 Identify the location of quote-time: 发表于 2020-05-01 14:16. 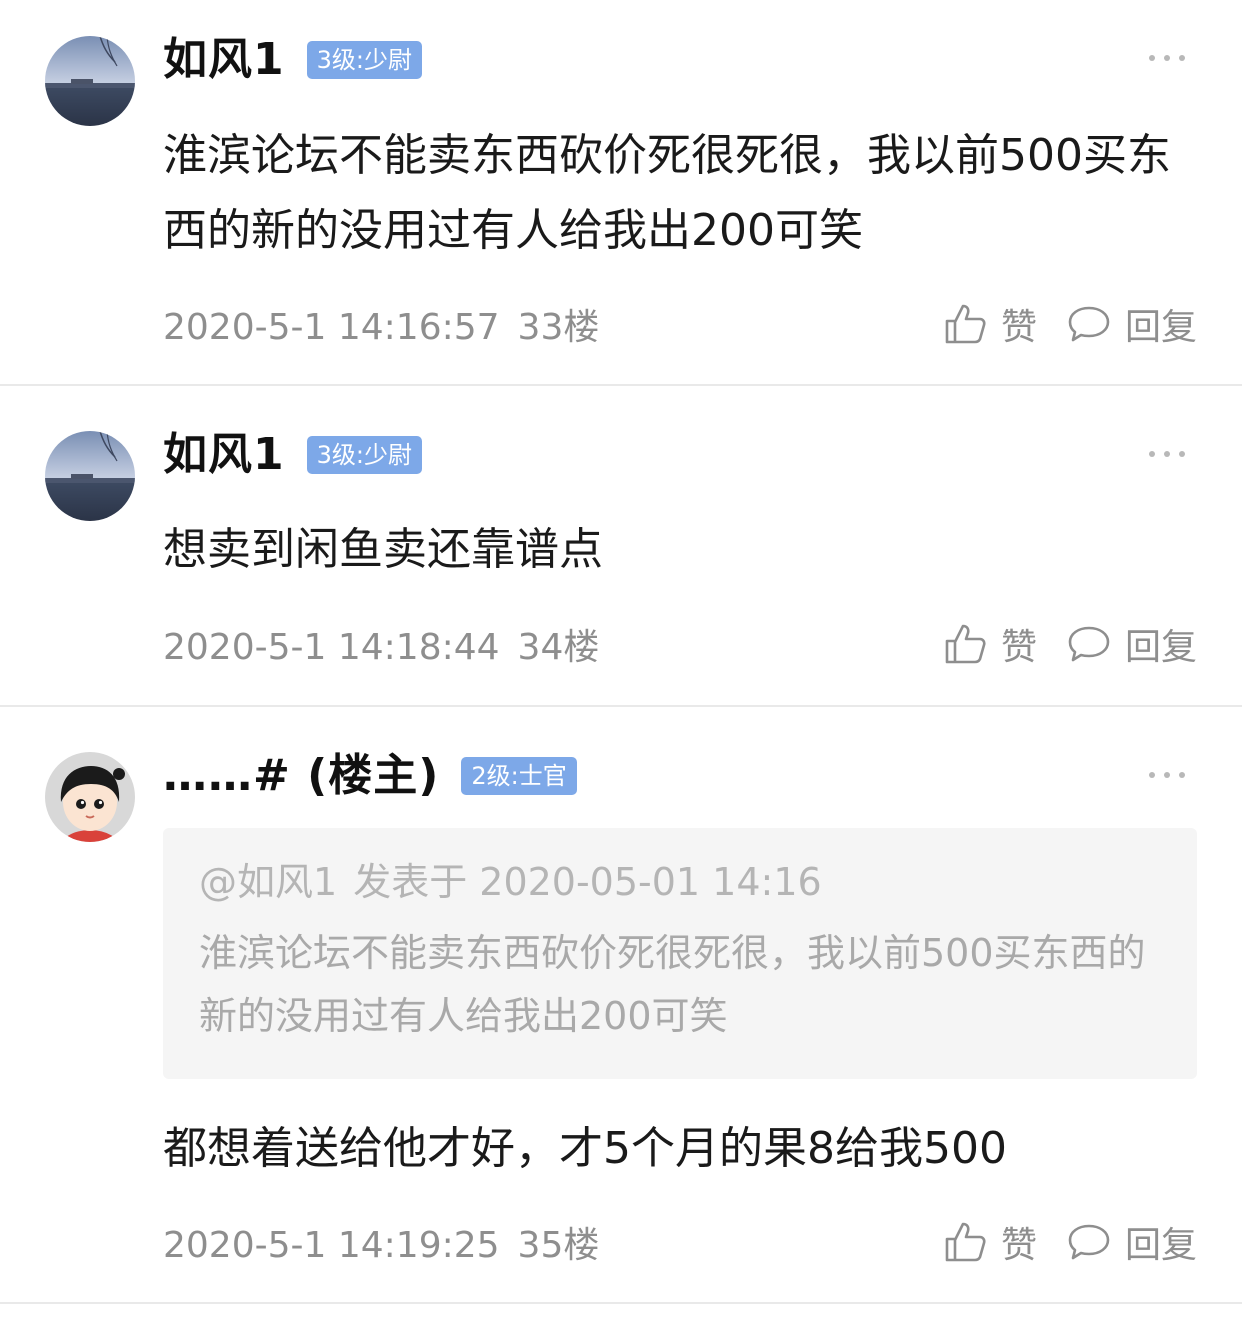
(587, 882).